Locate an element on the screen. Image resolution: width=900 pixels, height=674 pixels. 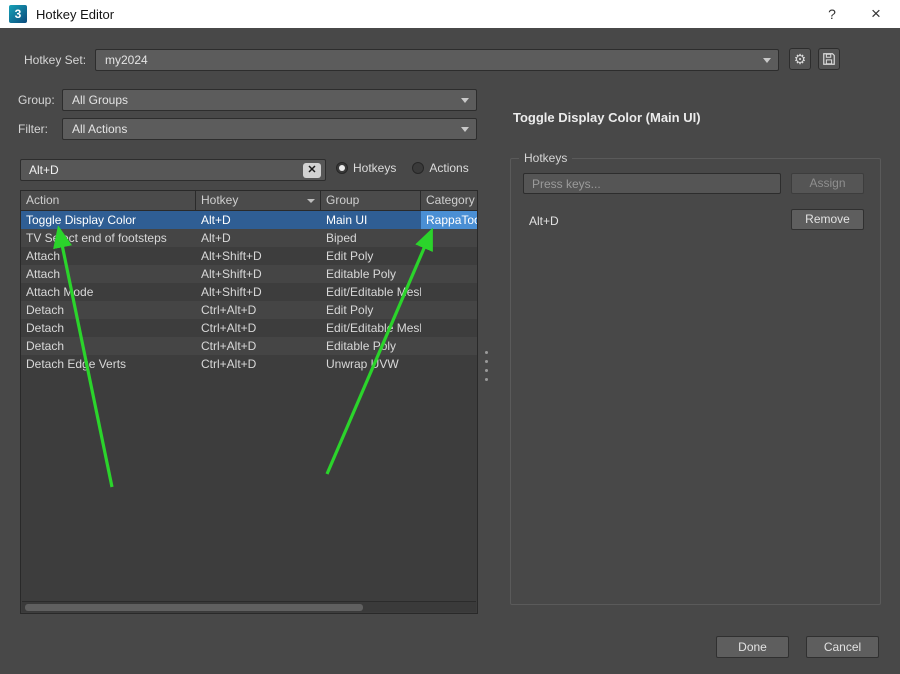
cell-group: Main UI is located at coordinates (347, 220).